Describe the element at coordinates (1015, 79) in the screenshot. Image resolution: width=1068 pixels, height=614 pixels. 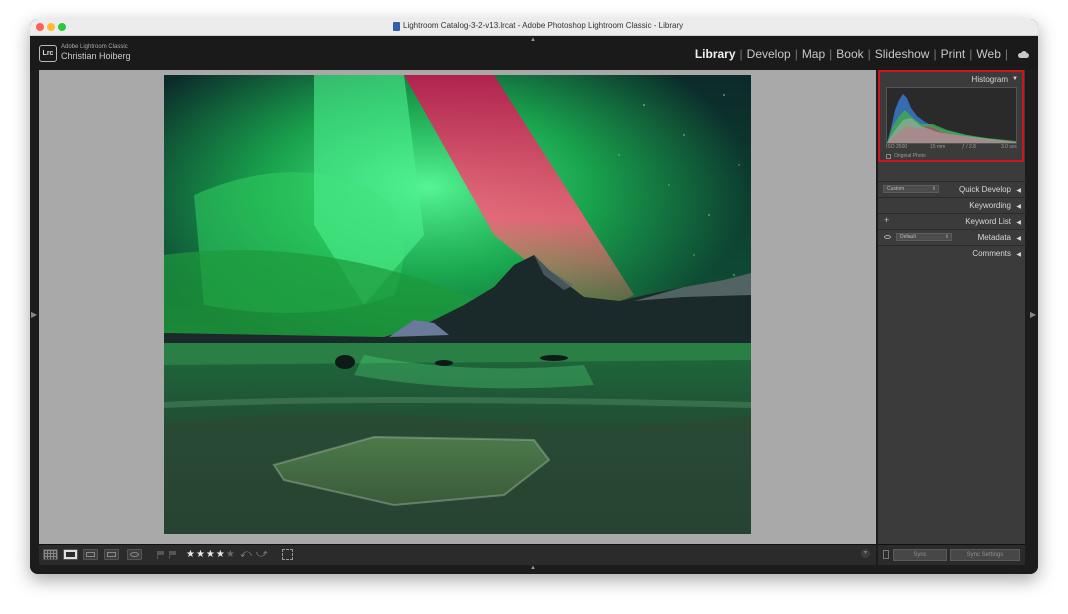
I see `histogram-collapse-icon: ▼` at that location.